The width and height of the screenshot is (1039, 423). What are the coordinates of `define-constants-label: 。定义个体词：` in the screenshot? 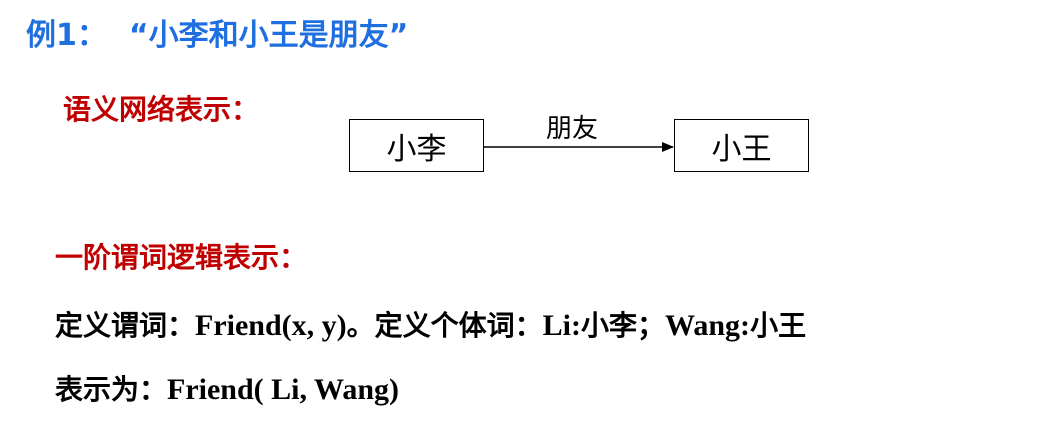 It's located at (444, 325).